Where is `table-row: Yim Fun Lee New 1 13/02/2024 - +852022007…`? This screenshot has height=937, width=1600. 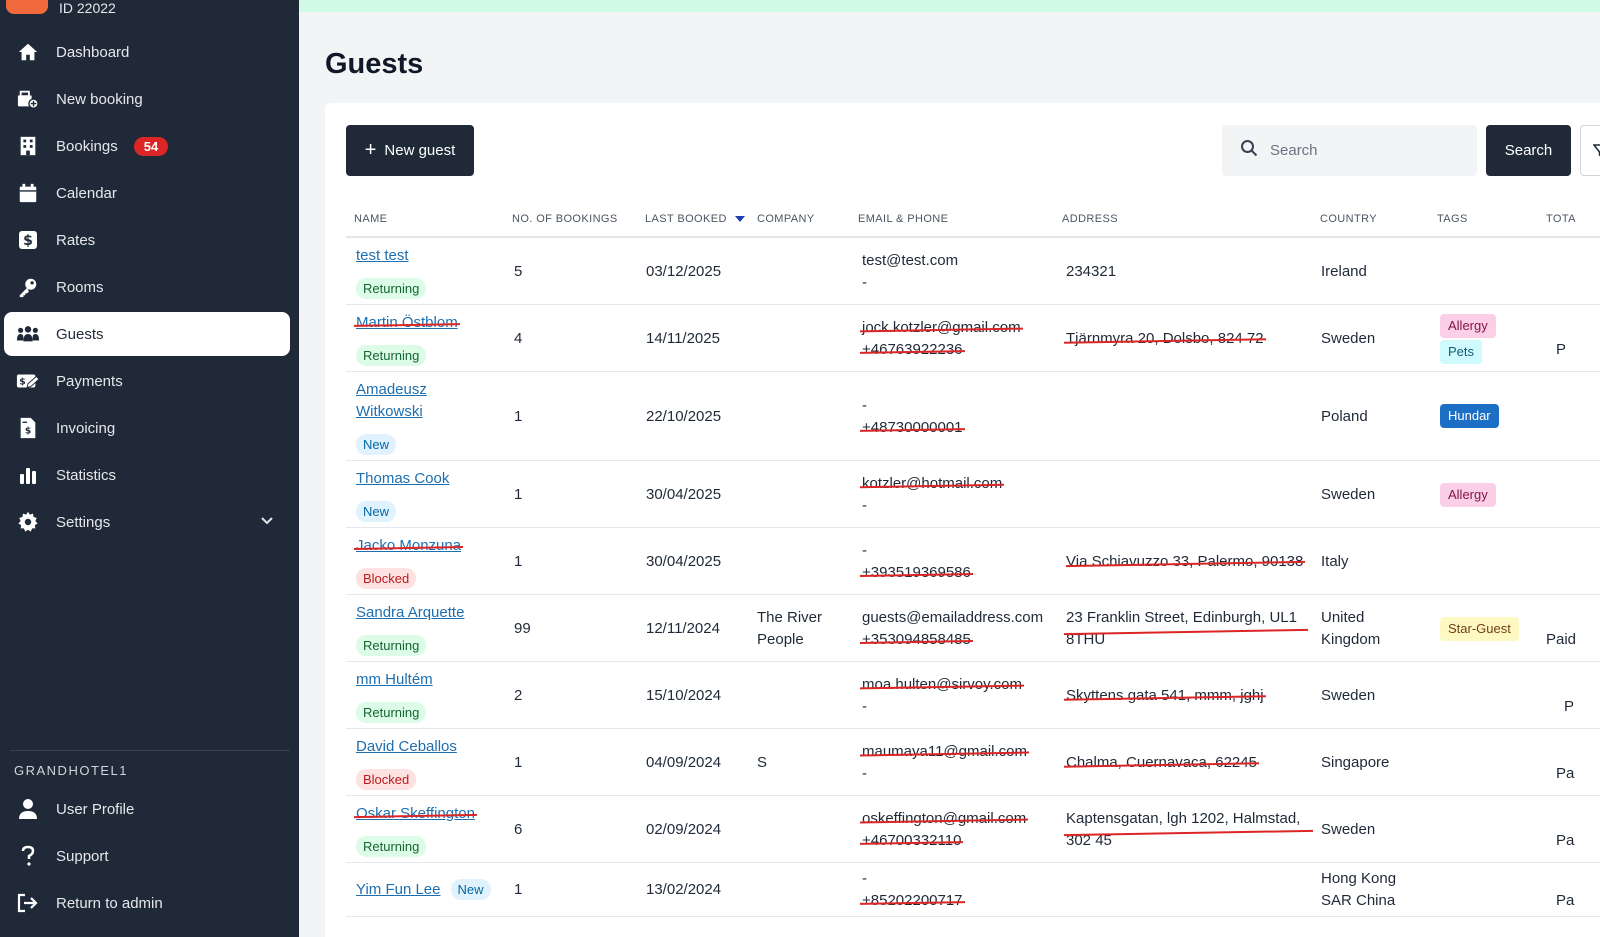 table-row: Yim Fun Lee New 1 13/02/2024 - +852022007… is located at coordinates (973, 890).